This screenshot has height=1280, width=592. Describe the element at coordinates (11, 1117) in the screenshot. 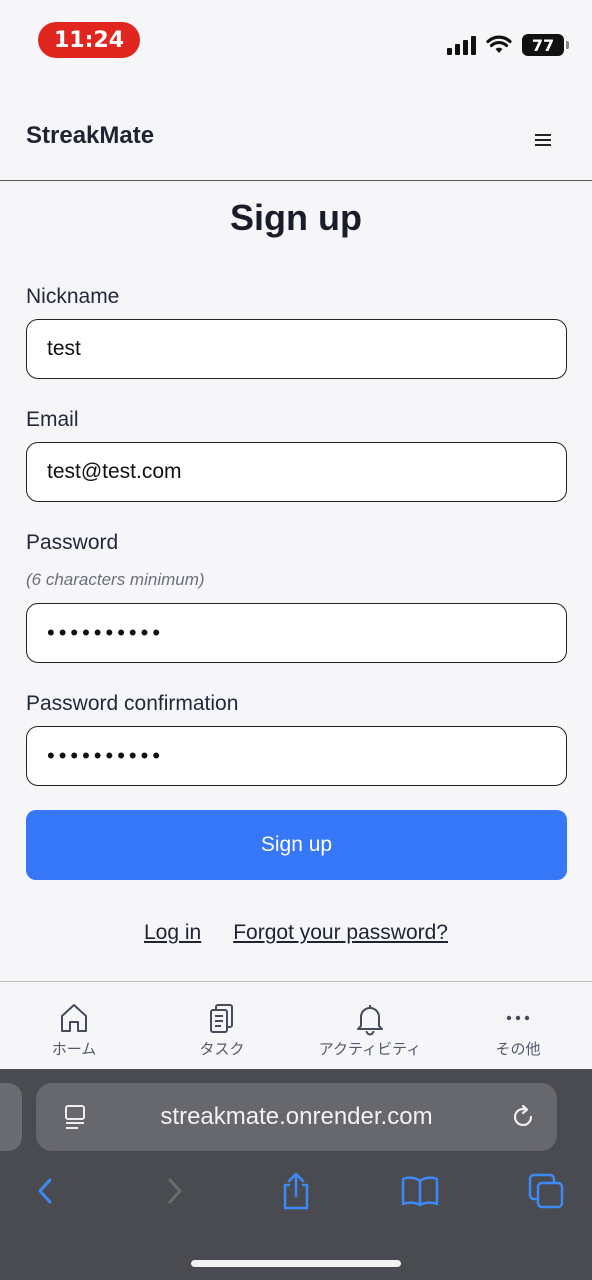

I see `previous-tab` at that location.